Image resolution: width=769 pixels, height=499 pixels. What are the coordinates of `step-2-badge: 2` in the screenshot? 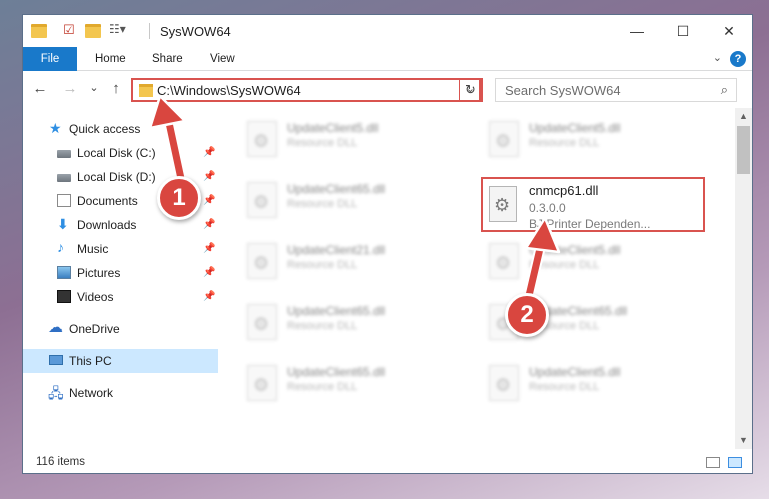 It's located at (527, 315).